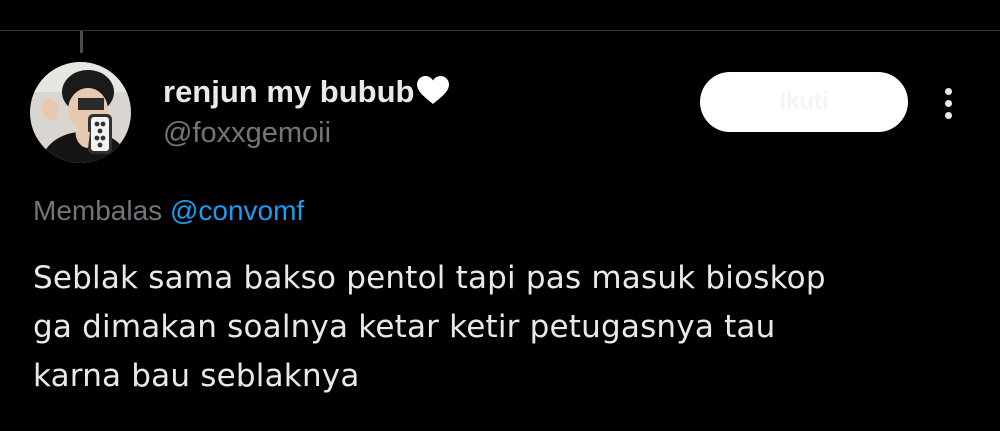  I want to click on avatar, so click(80, 112).